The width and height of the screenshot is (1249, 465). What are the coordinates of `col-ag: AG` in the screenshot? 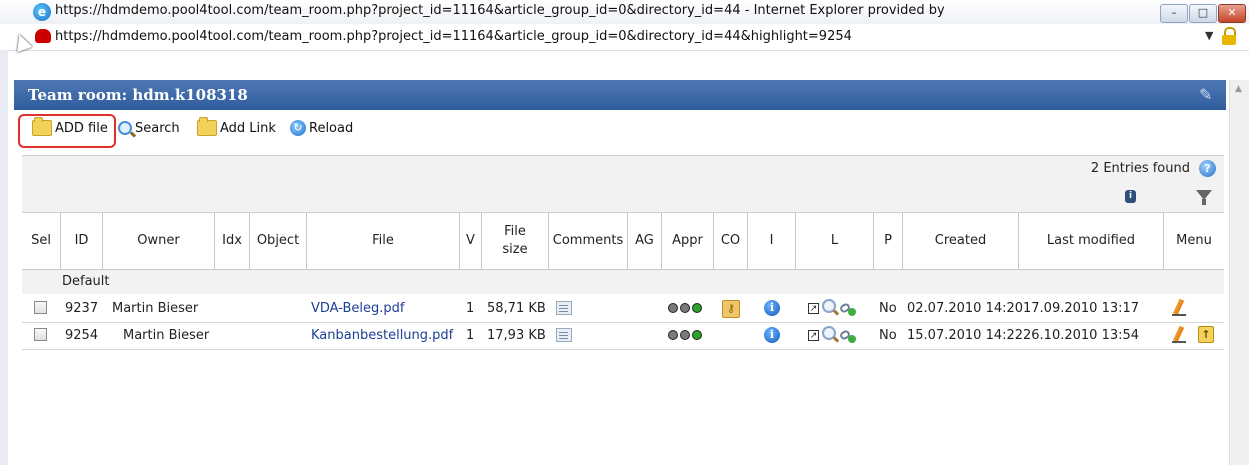 It's located at (645, 241).